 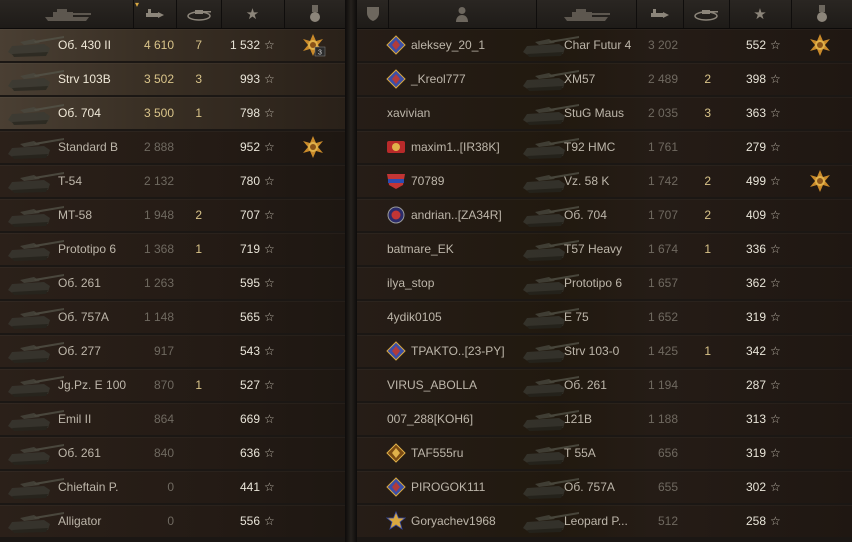 What do you see at coordinates (172, 453) in the screenshot?
I see `table-row: Об. 261 840 636 ☆` at bounding box center [172, 453].